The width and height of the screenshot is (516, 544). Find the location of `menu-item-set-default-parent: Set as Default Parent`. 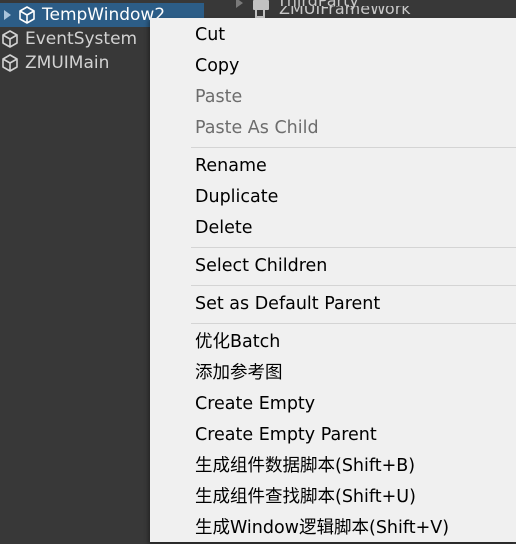

menu-item-set-default-parent: Set as Default Parent is located at coordinates (287, 304).